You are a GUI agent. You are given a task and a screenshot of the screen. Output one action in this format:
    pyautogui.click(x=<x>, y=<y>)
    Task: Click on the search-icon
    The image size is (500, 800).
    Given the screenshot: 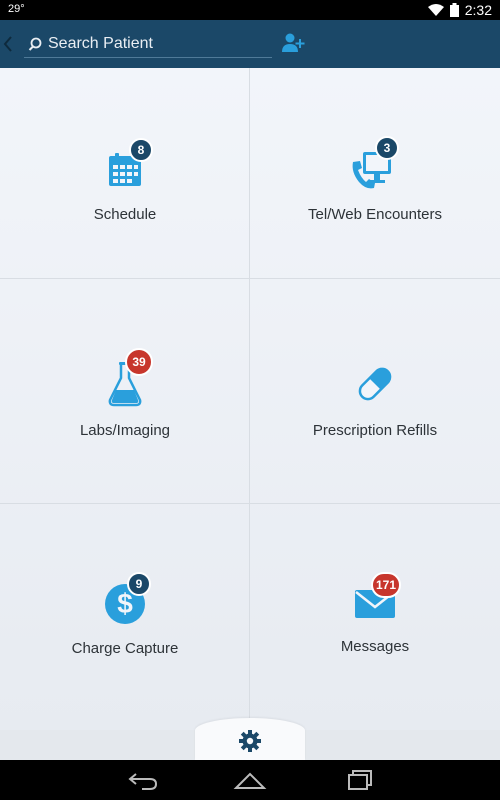 What is the action you would take?
    pyautogui.click(x=35, y=44)
    